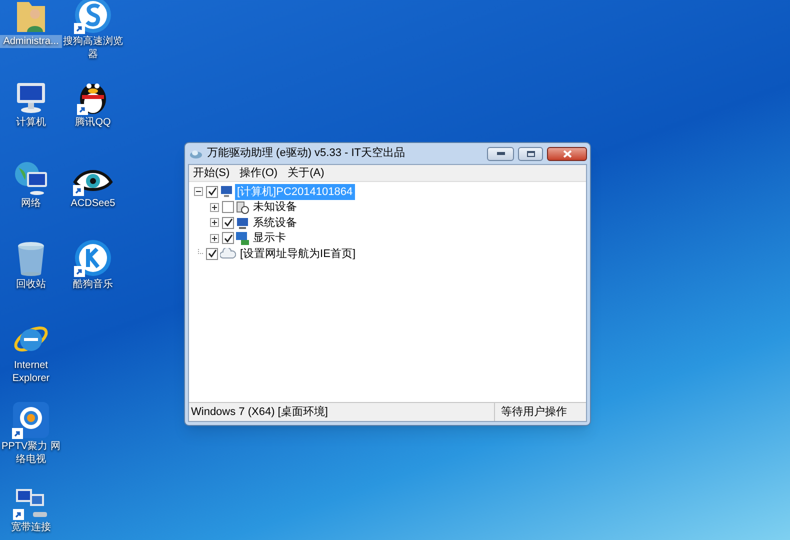 The image size is (790, 540). Describe the element at coordinates (93, 122) in the screenshot. I see `desktop-icon-label: 腾讯QQ` at that location.